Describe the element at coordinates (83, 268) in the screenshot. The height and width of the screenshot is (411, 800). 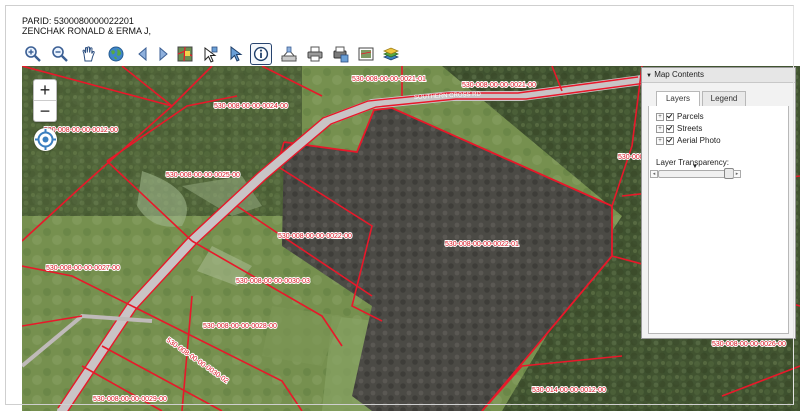
I see `parcel-label: 530-008-00-00-0027-00` at that location.